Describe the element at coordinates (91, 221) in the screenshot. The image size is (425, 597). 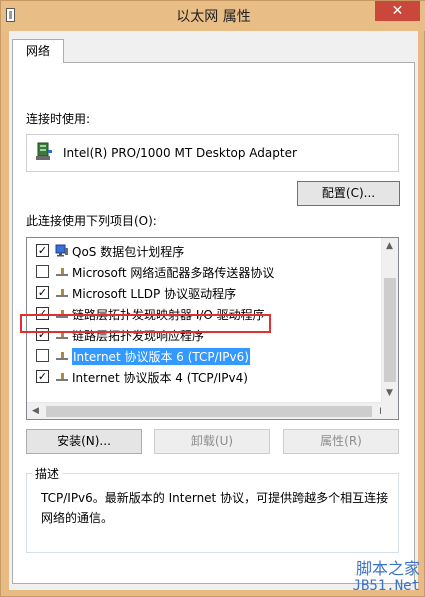
I see `items-section-label: 此连接使用下列项目(O):` at that location.